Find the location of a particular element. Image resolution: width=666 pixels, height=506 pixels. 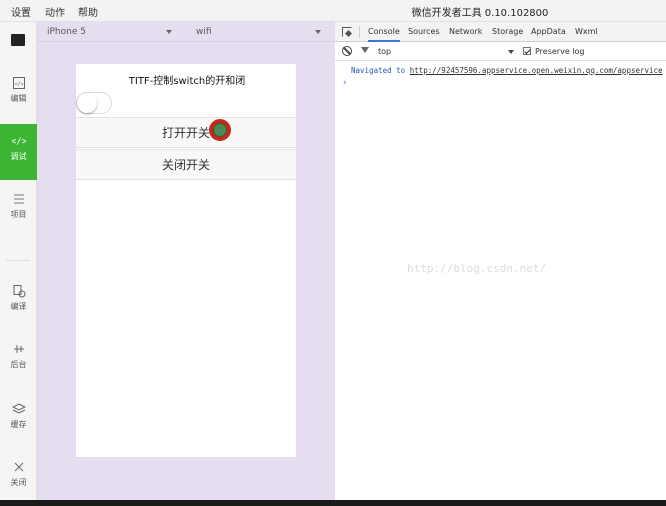

sidebar-item-close: 关闭 is located at coordinates (18, 478).